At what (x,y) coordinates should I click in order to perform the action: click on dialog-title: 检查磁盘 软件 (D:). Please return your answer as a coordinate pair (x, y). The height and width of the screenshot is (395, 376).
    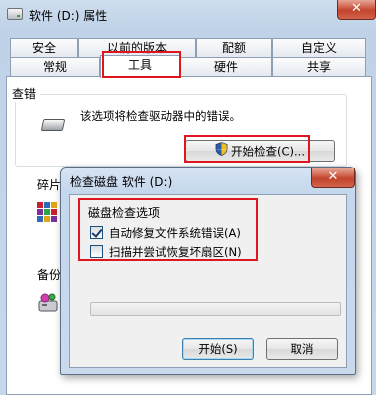
    Looking at the image, I should click on (121, 182).